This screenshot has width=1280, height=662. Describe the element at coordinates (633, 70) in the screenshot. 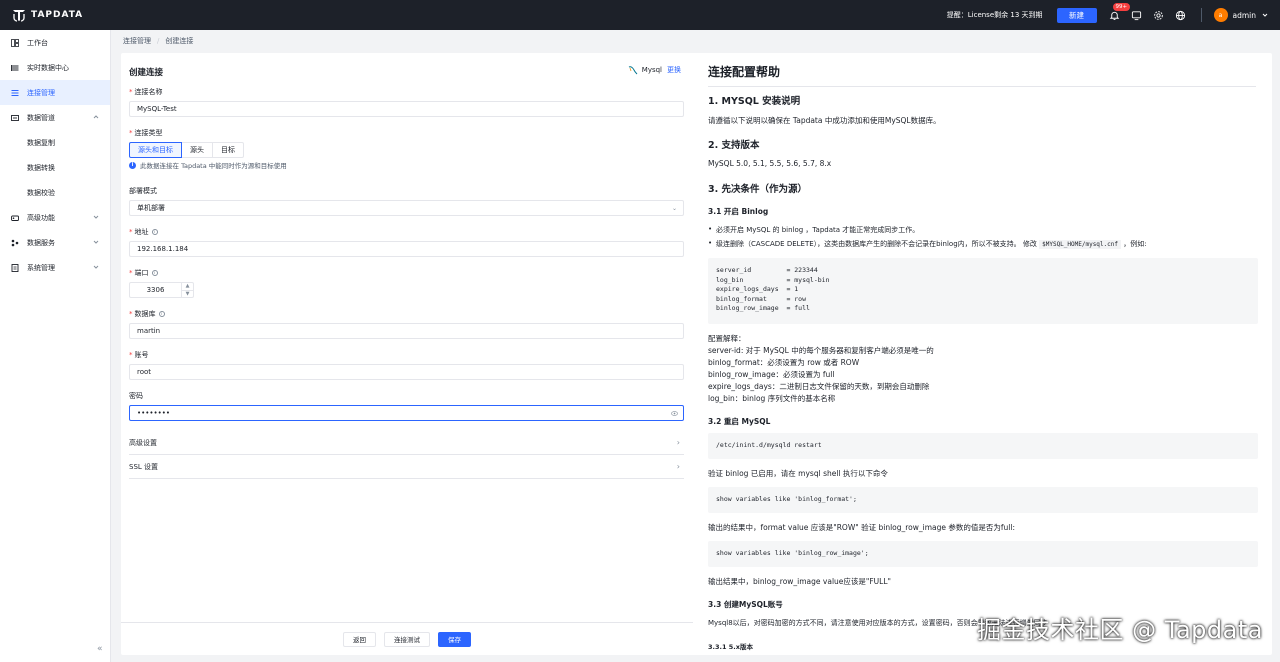

I see `mysql-dolphin-icon` at that location.